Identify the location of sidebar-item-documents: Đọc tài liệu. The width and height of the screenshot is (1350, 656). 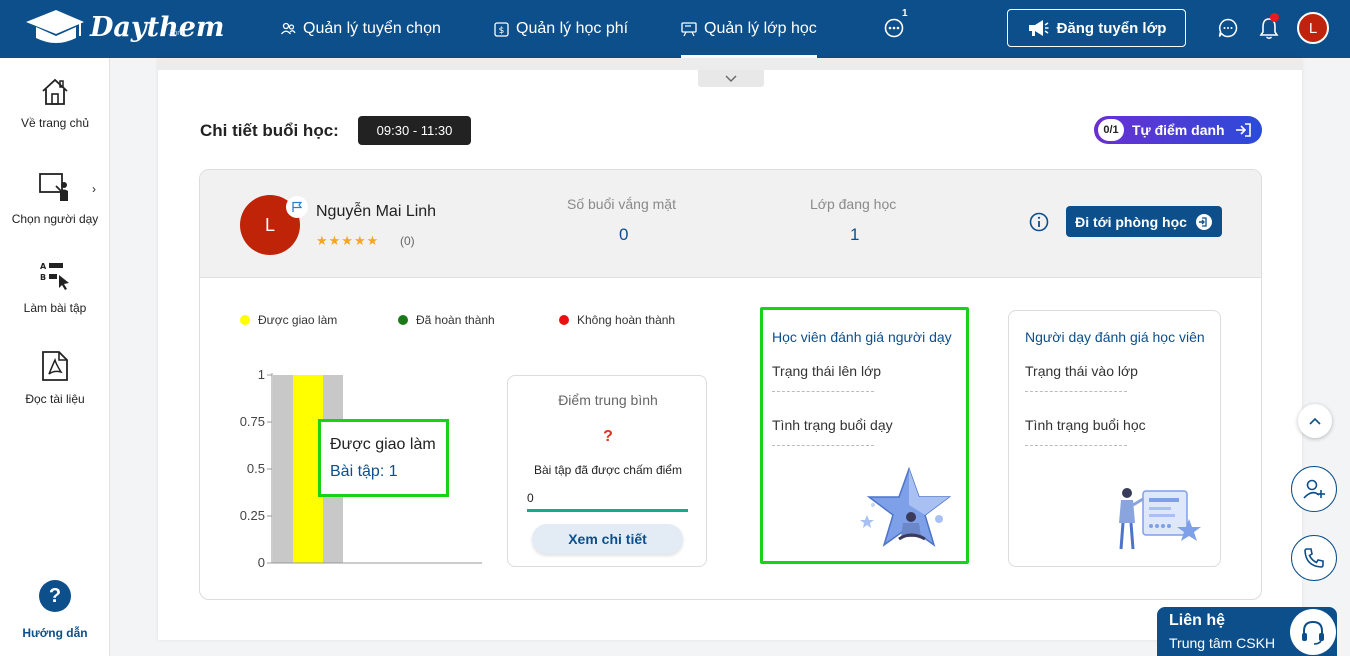
(55, 378).